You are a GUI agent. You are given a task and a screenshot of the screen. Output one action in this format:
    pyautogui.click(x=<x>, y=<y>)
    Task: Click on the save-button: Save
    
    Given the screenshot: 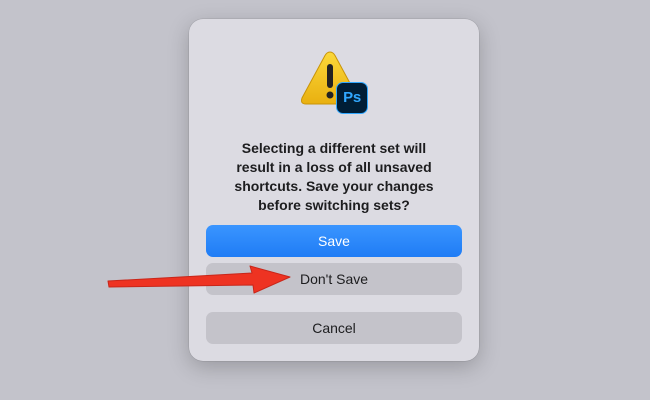 What is the action you would take?
    pyautogui.click(x=334, y=241)
    